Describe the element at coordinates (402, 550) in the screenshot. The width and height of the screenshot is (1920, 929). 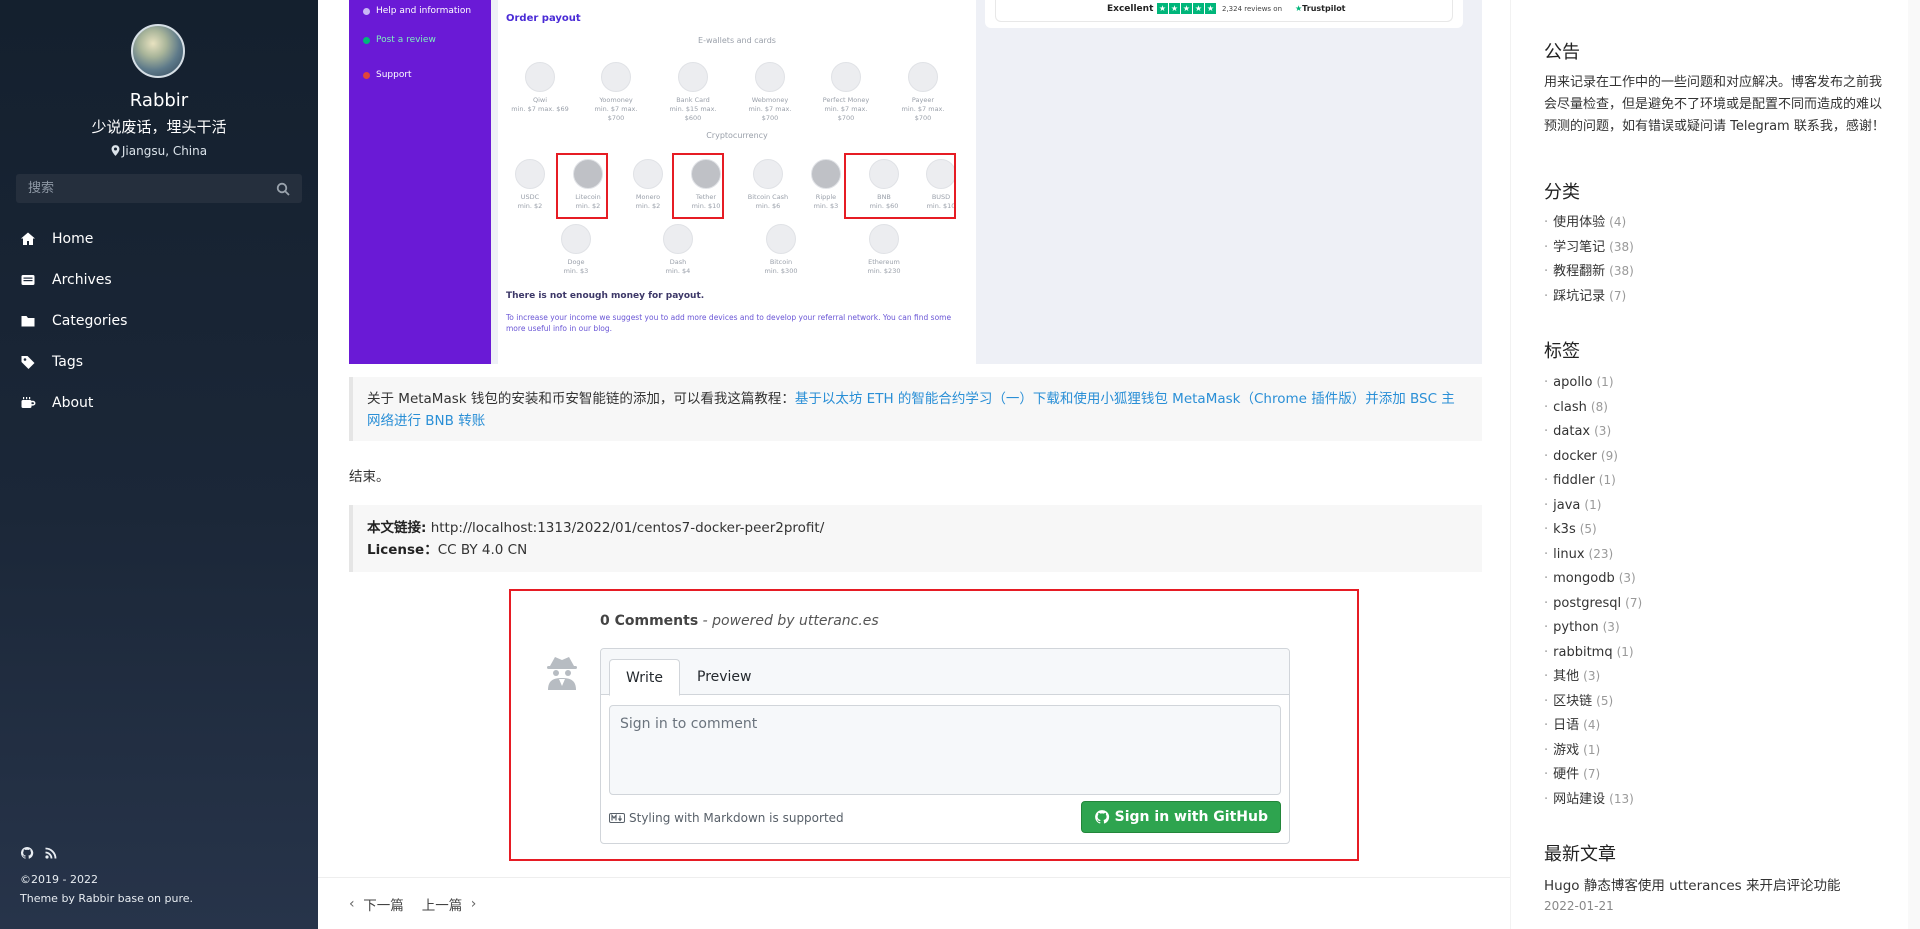
I see `license-label: License：` at that location.